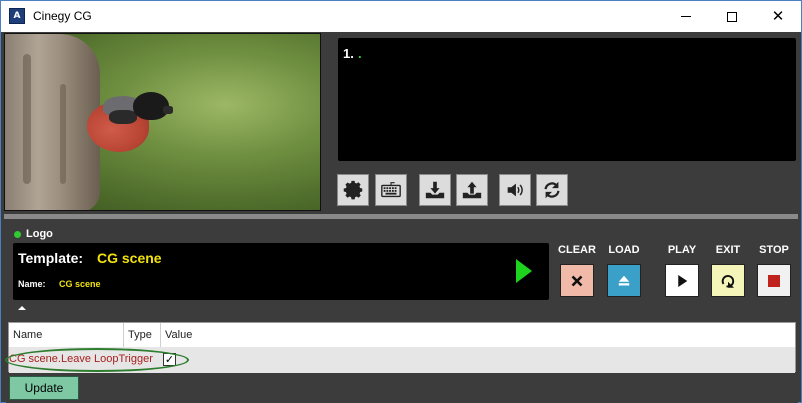 Image resolution: width=802 pixels, height=403 pixels. I want to click on name-value: CG scene, so click(80, 284).